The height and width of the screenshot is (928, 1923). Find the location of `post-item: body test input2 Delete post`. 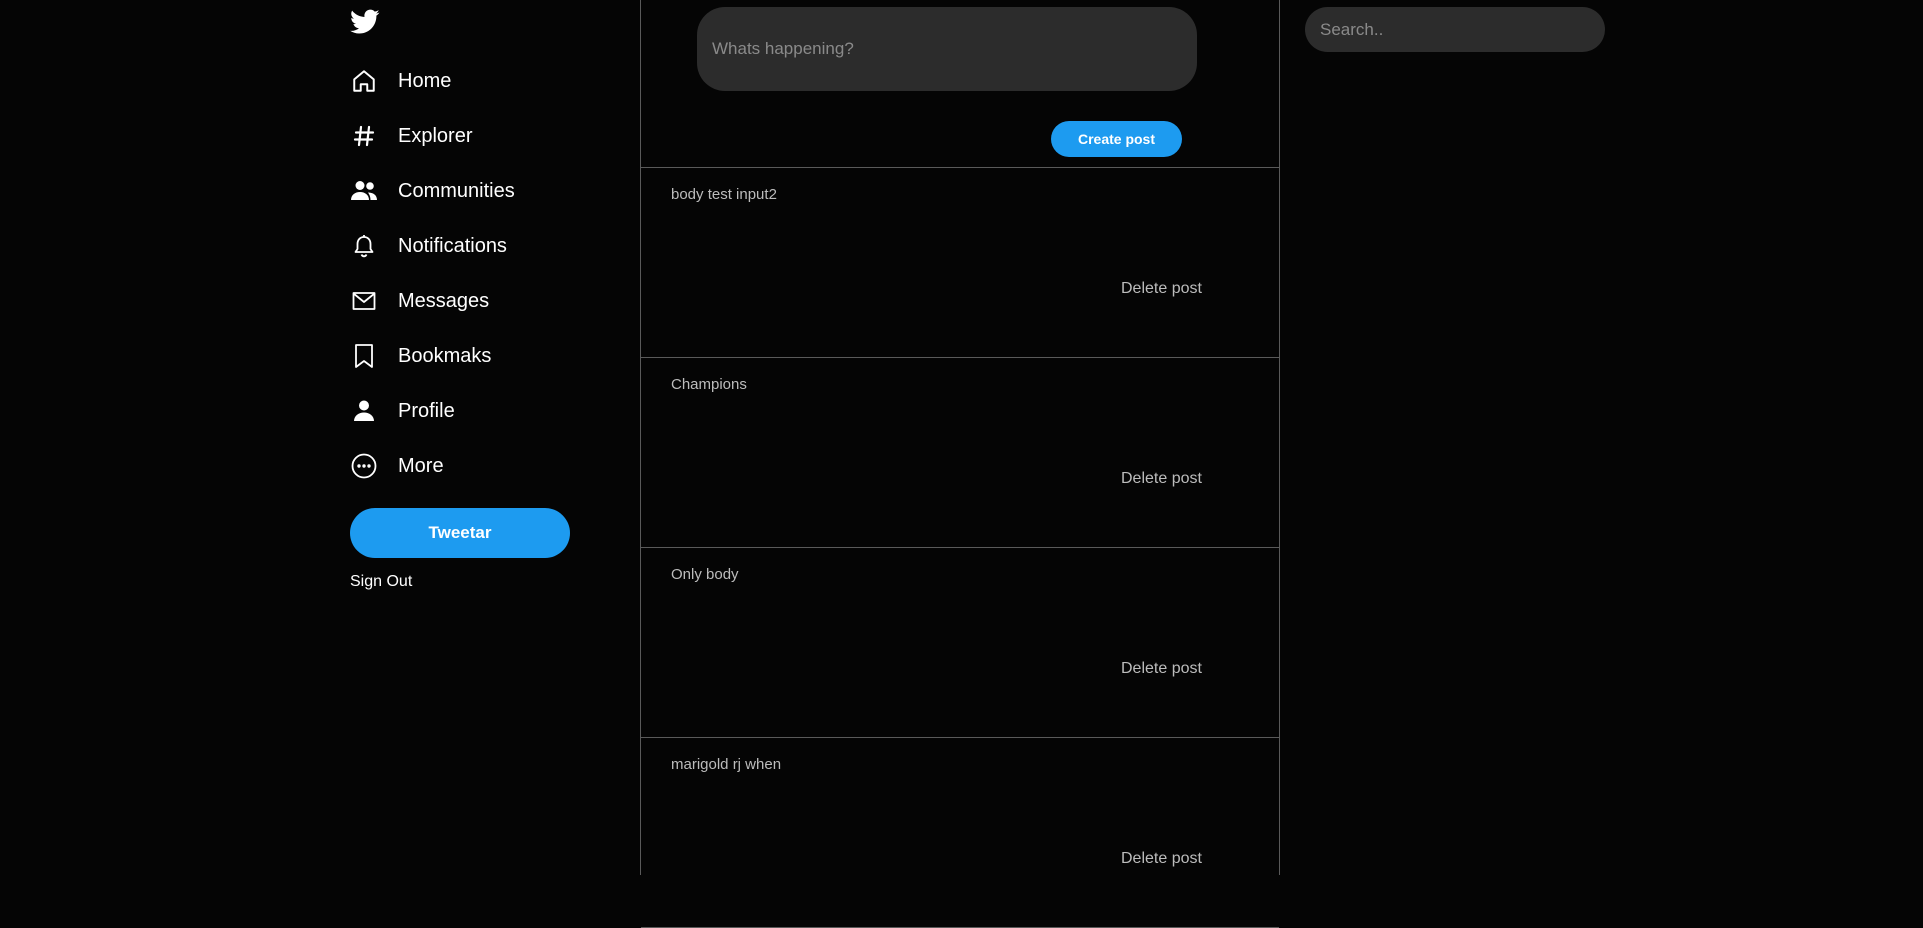

post-item: body test input2 Delete post is located at coordinates (960, 263).